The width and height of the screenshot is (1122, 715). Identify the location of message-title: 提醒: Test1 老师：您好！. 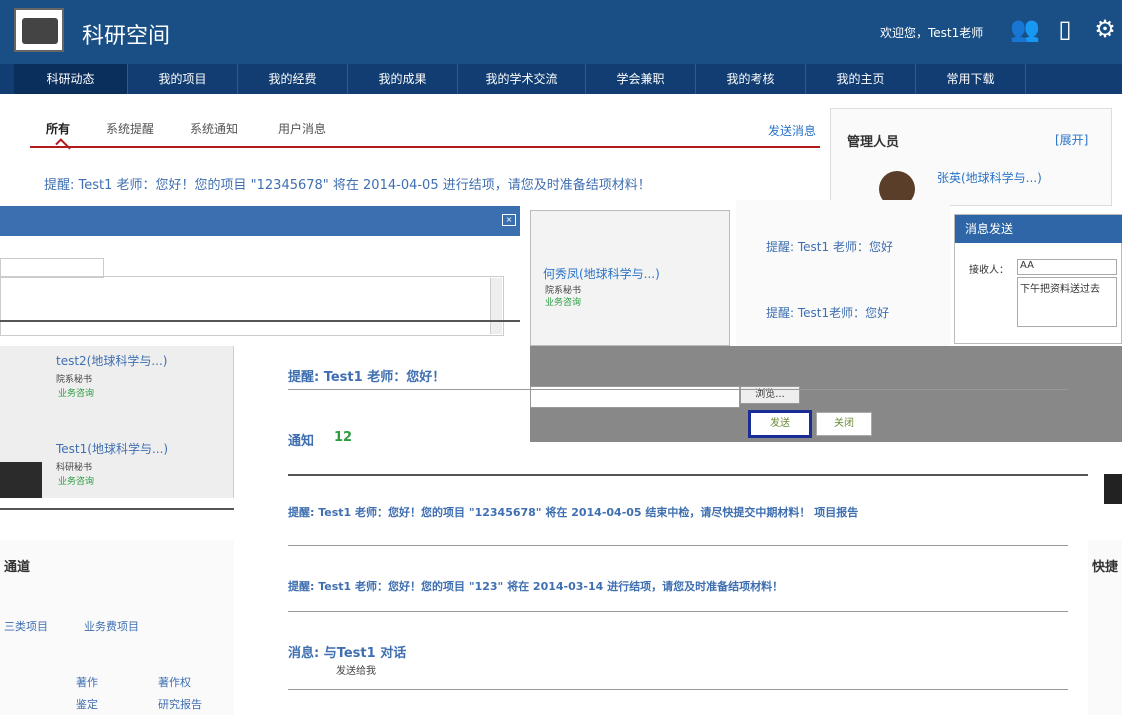
(367, 377).